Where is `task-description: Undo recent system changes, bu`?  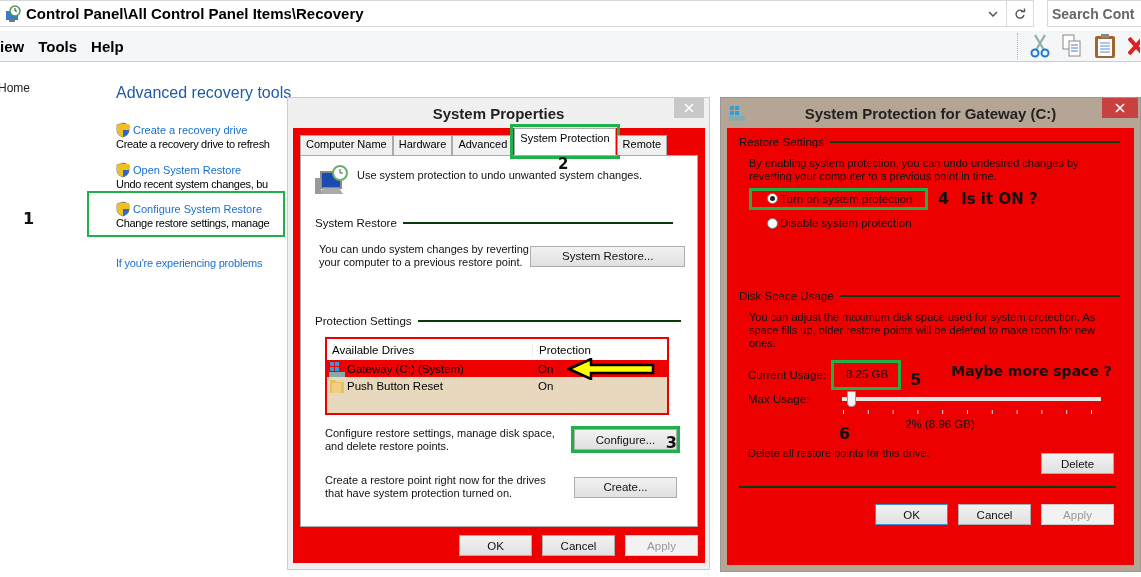
task-description: Undo recent system changes, bu is located at coordinates (192, 184).